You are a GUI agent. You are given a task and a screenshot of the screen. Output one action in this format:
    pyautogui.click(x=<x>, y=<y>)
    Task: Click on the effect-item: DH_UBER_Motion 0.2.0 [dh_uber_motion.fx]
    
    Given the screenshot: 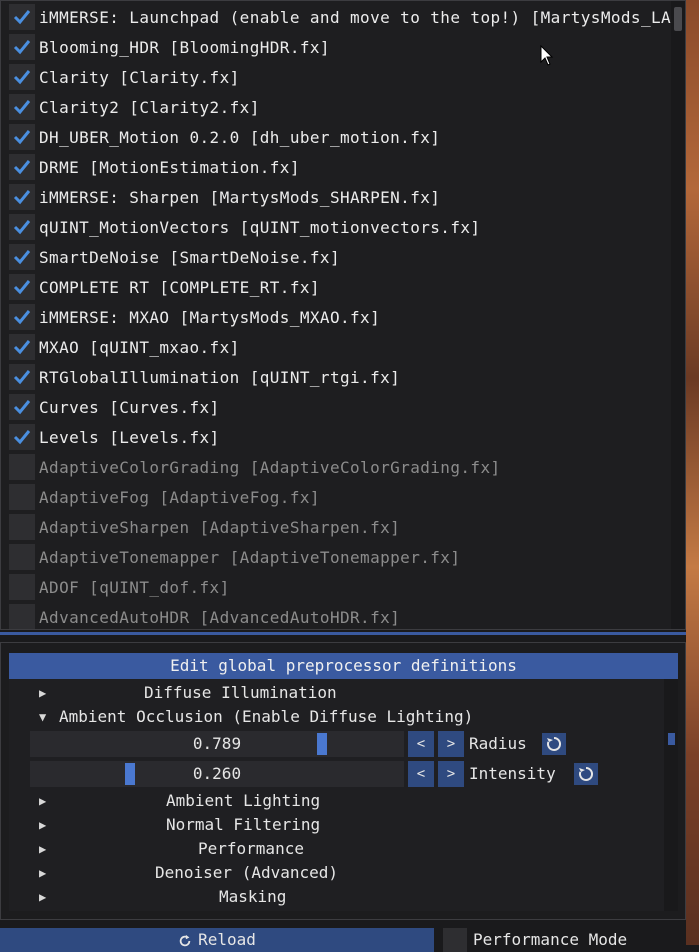 What is the action you would take?
    pyautogui.click(x=224, y=137)
    